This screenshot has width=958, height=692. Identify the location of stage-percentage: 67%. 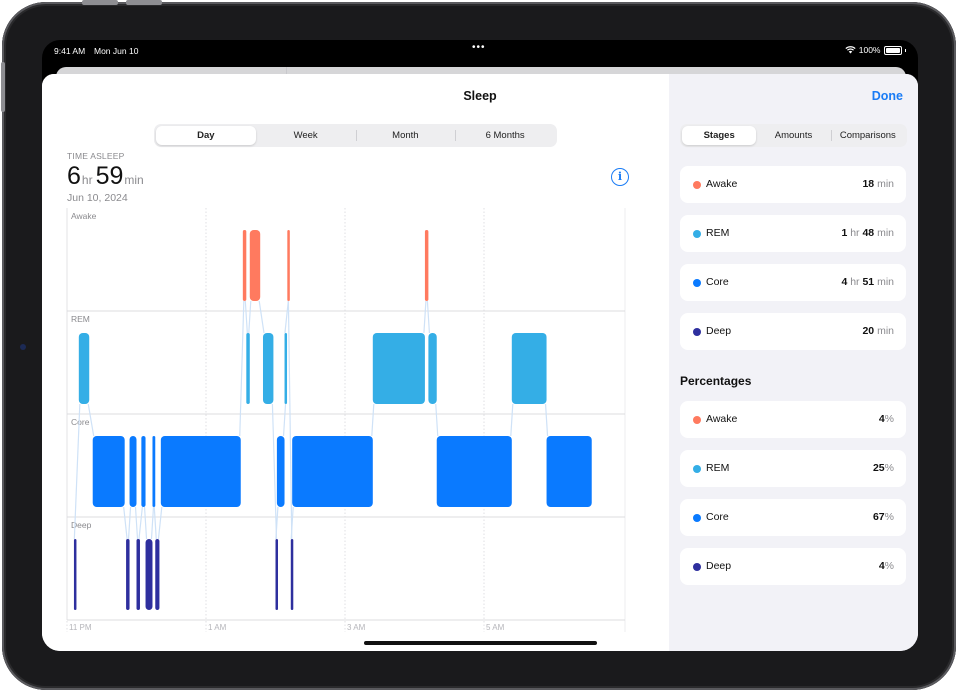
(883, 517).